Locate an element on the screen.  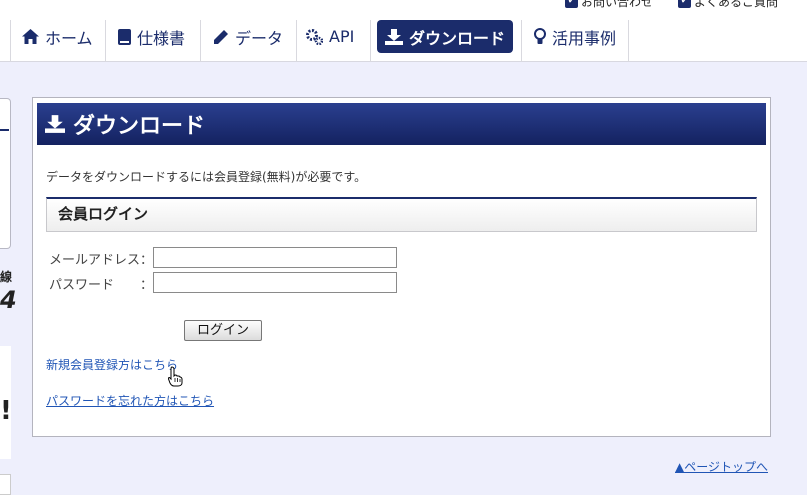
nav-item-spec: 仕様書 is located at coordinates (151, 36).